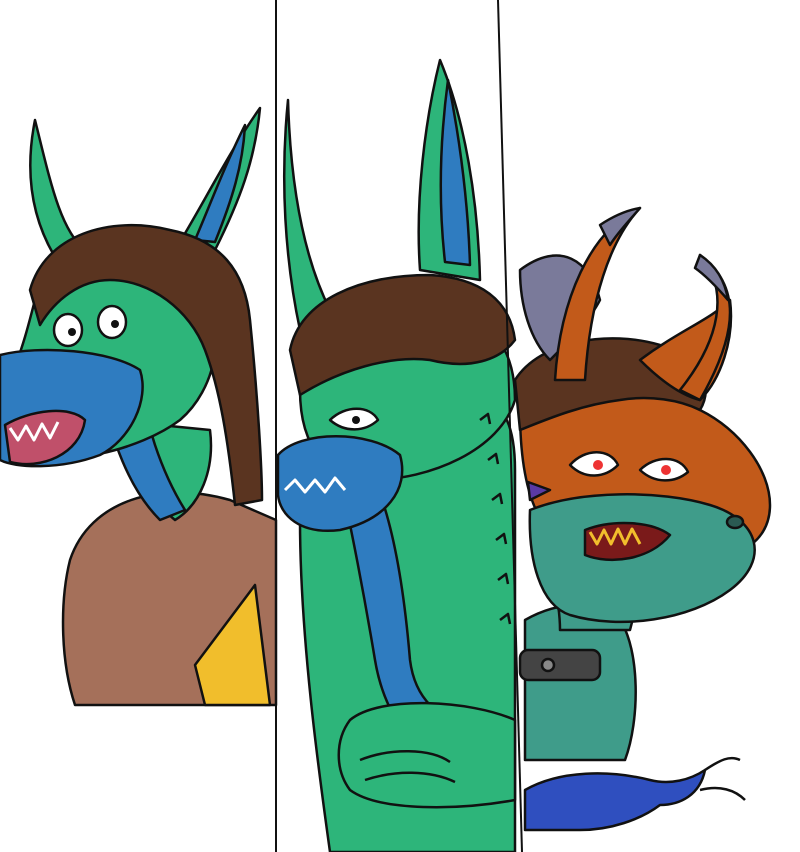  What do you see at coordinates (427, 755) in the screenshot?
I see `middle-dragon-arms` at bounding box center [427, 755].